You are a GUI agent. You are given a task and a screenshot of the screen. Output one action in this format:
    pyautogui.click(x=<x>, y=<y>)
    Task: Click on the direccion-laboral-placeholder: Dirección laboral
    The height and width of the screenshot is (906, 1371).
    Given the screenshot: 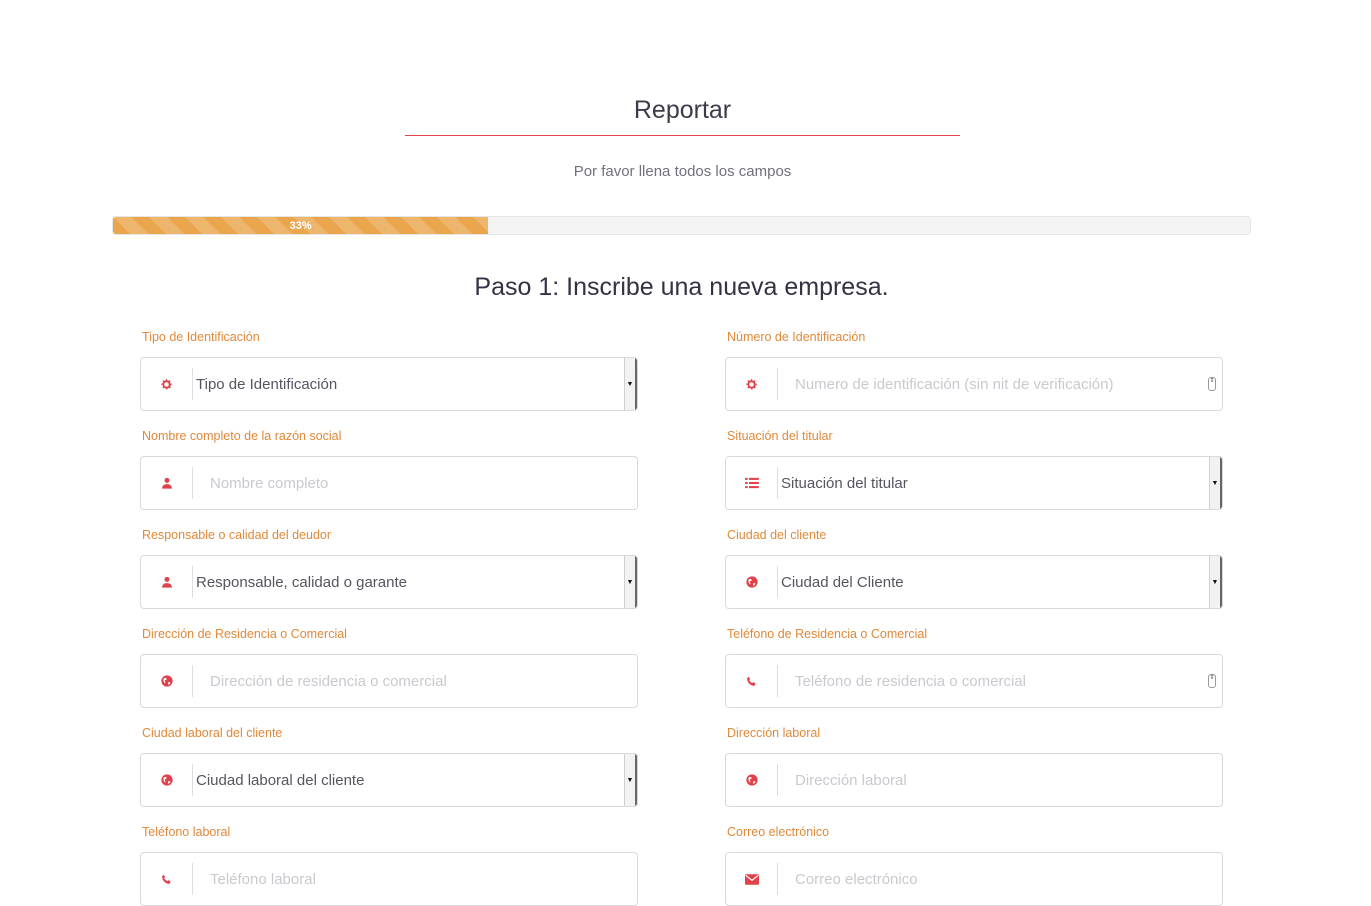 What is the action you would take?
    pyautogui.click(x=851, y=780)
    